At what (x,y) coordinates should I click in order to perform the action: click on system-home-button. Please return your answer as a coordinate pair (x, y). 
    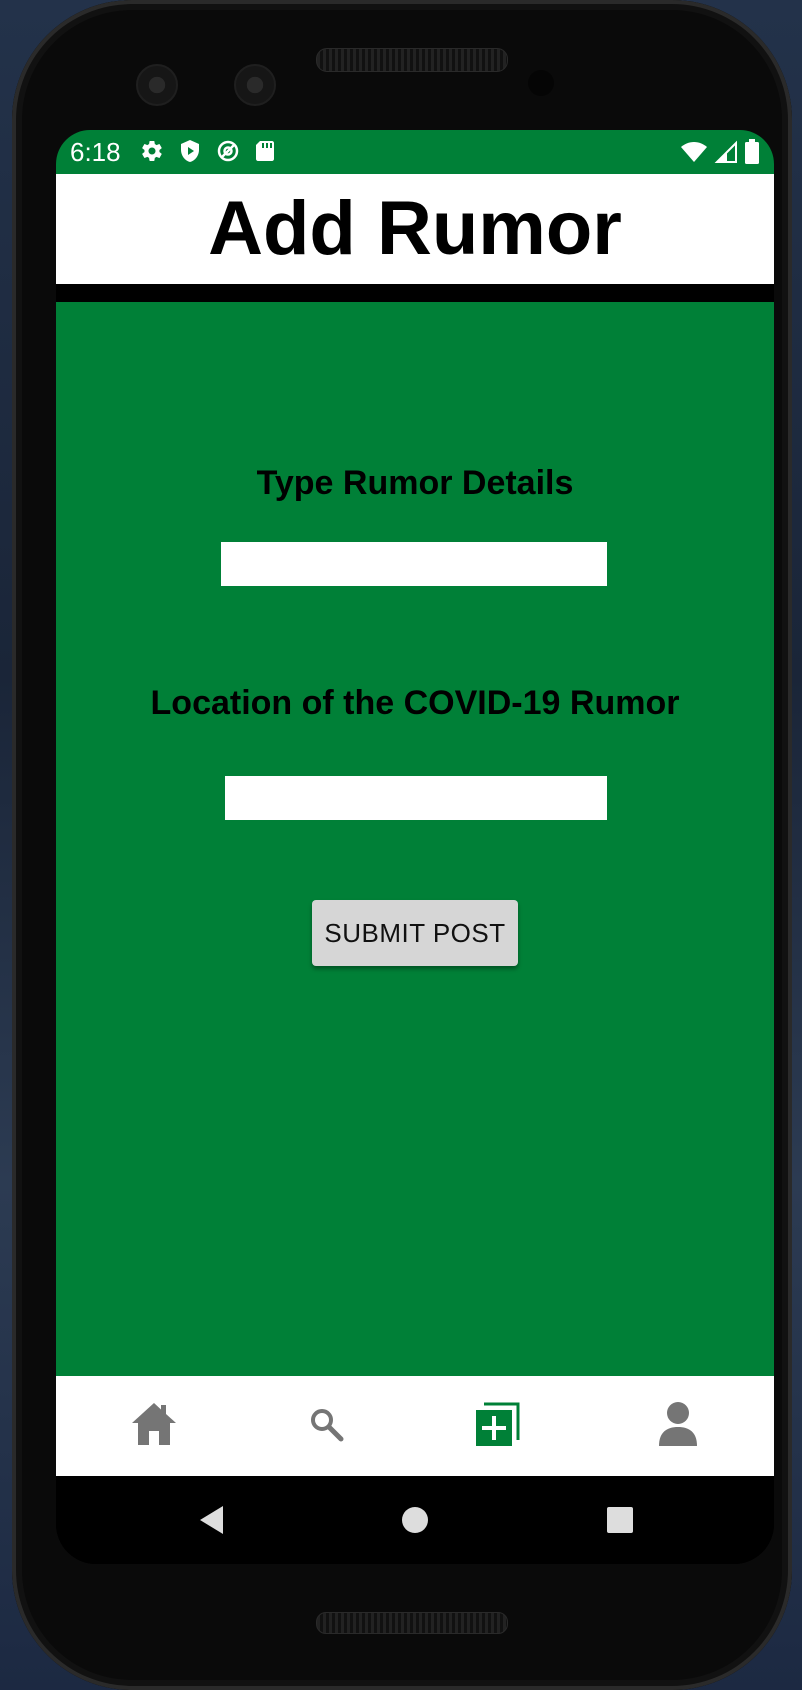
    Looking at the image, I should click on (415, 1522).